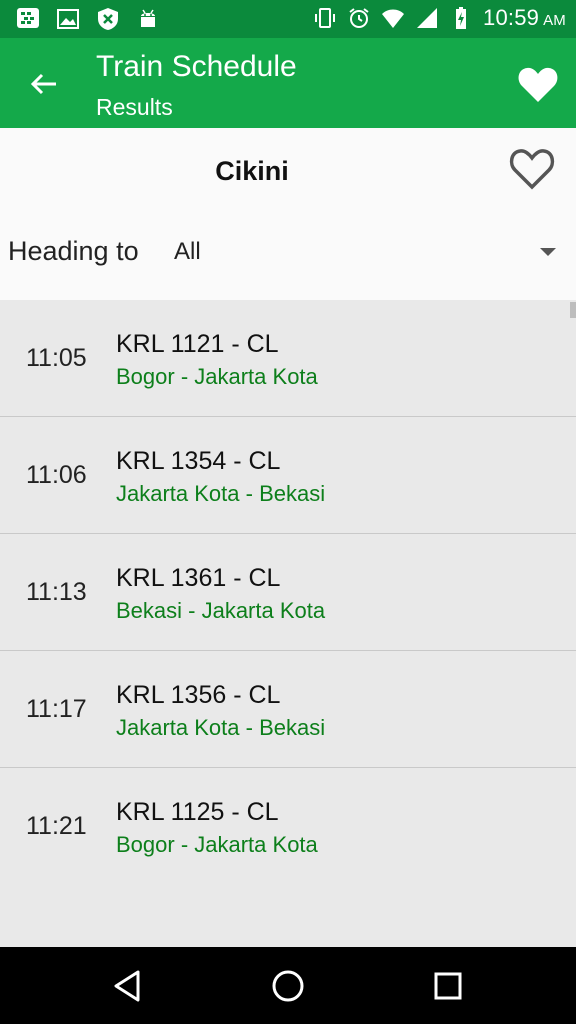 Image resolution: width=576 pixels, height=1024 pixels. Describe the element at coordinates (448, 986) in the screenshot. I see `recents-square-icon` at that location.